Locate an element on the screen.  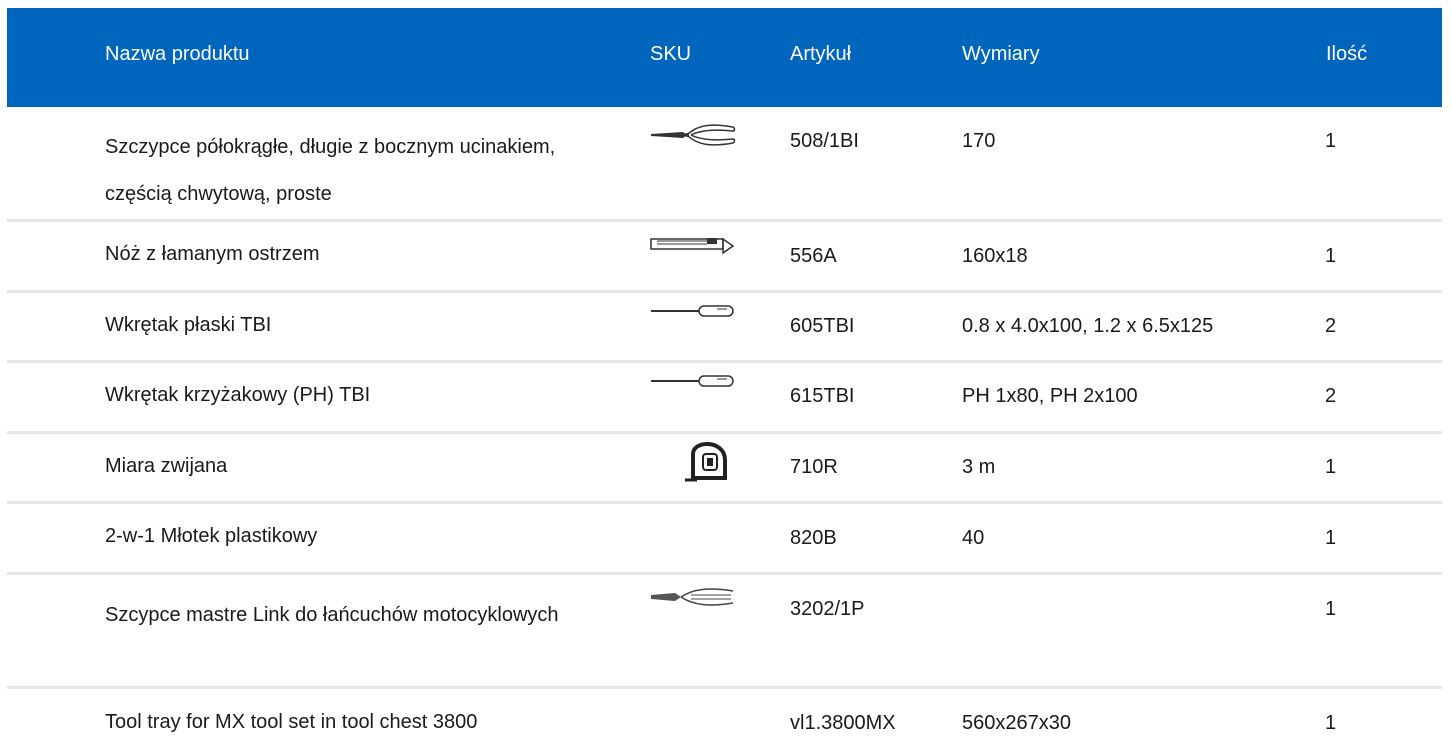
header-quantity: Ilość is located at coordinates (1347, 54).